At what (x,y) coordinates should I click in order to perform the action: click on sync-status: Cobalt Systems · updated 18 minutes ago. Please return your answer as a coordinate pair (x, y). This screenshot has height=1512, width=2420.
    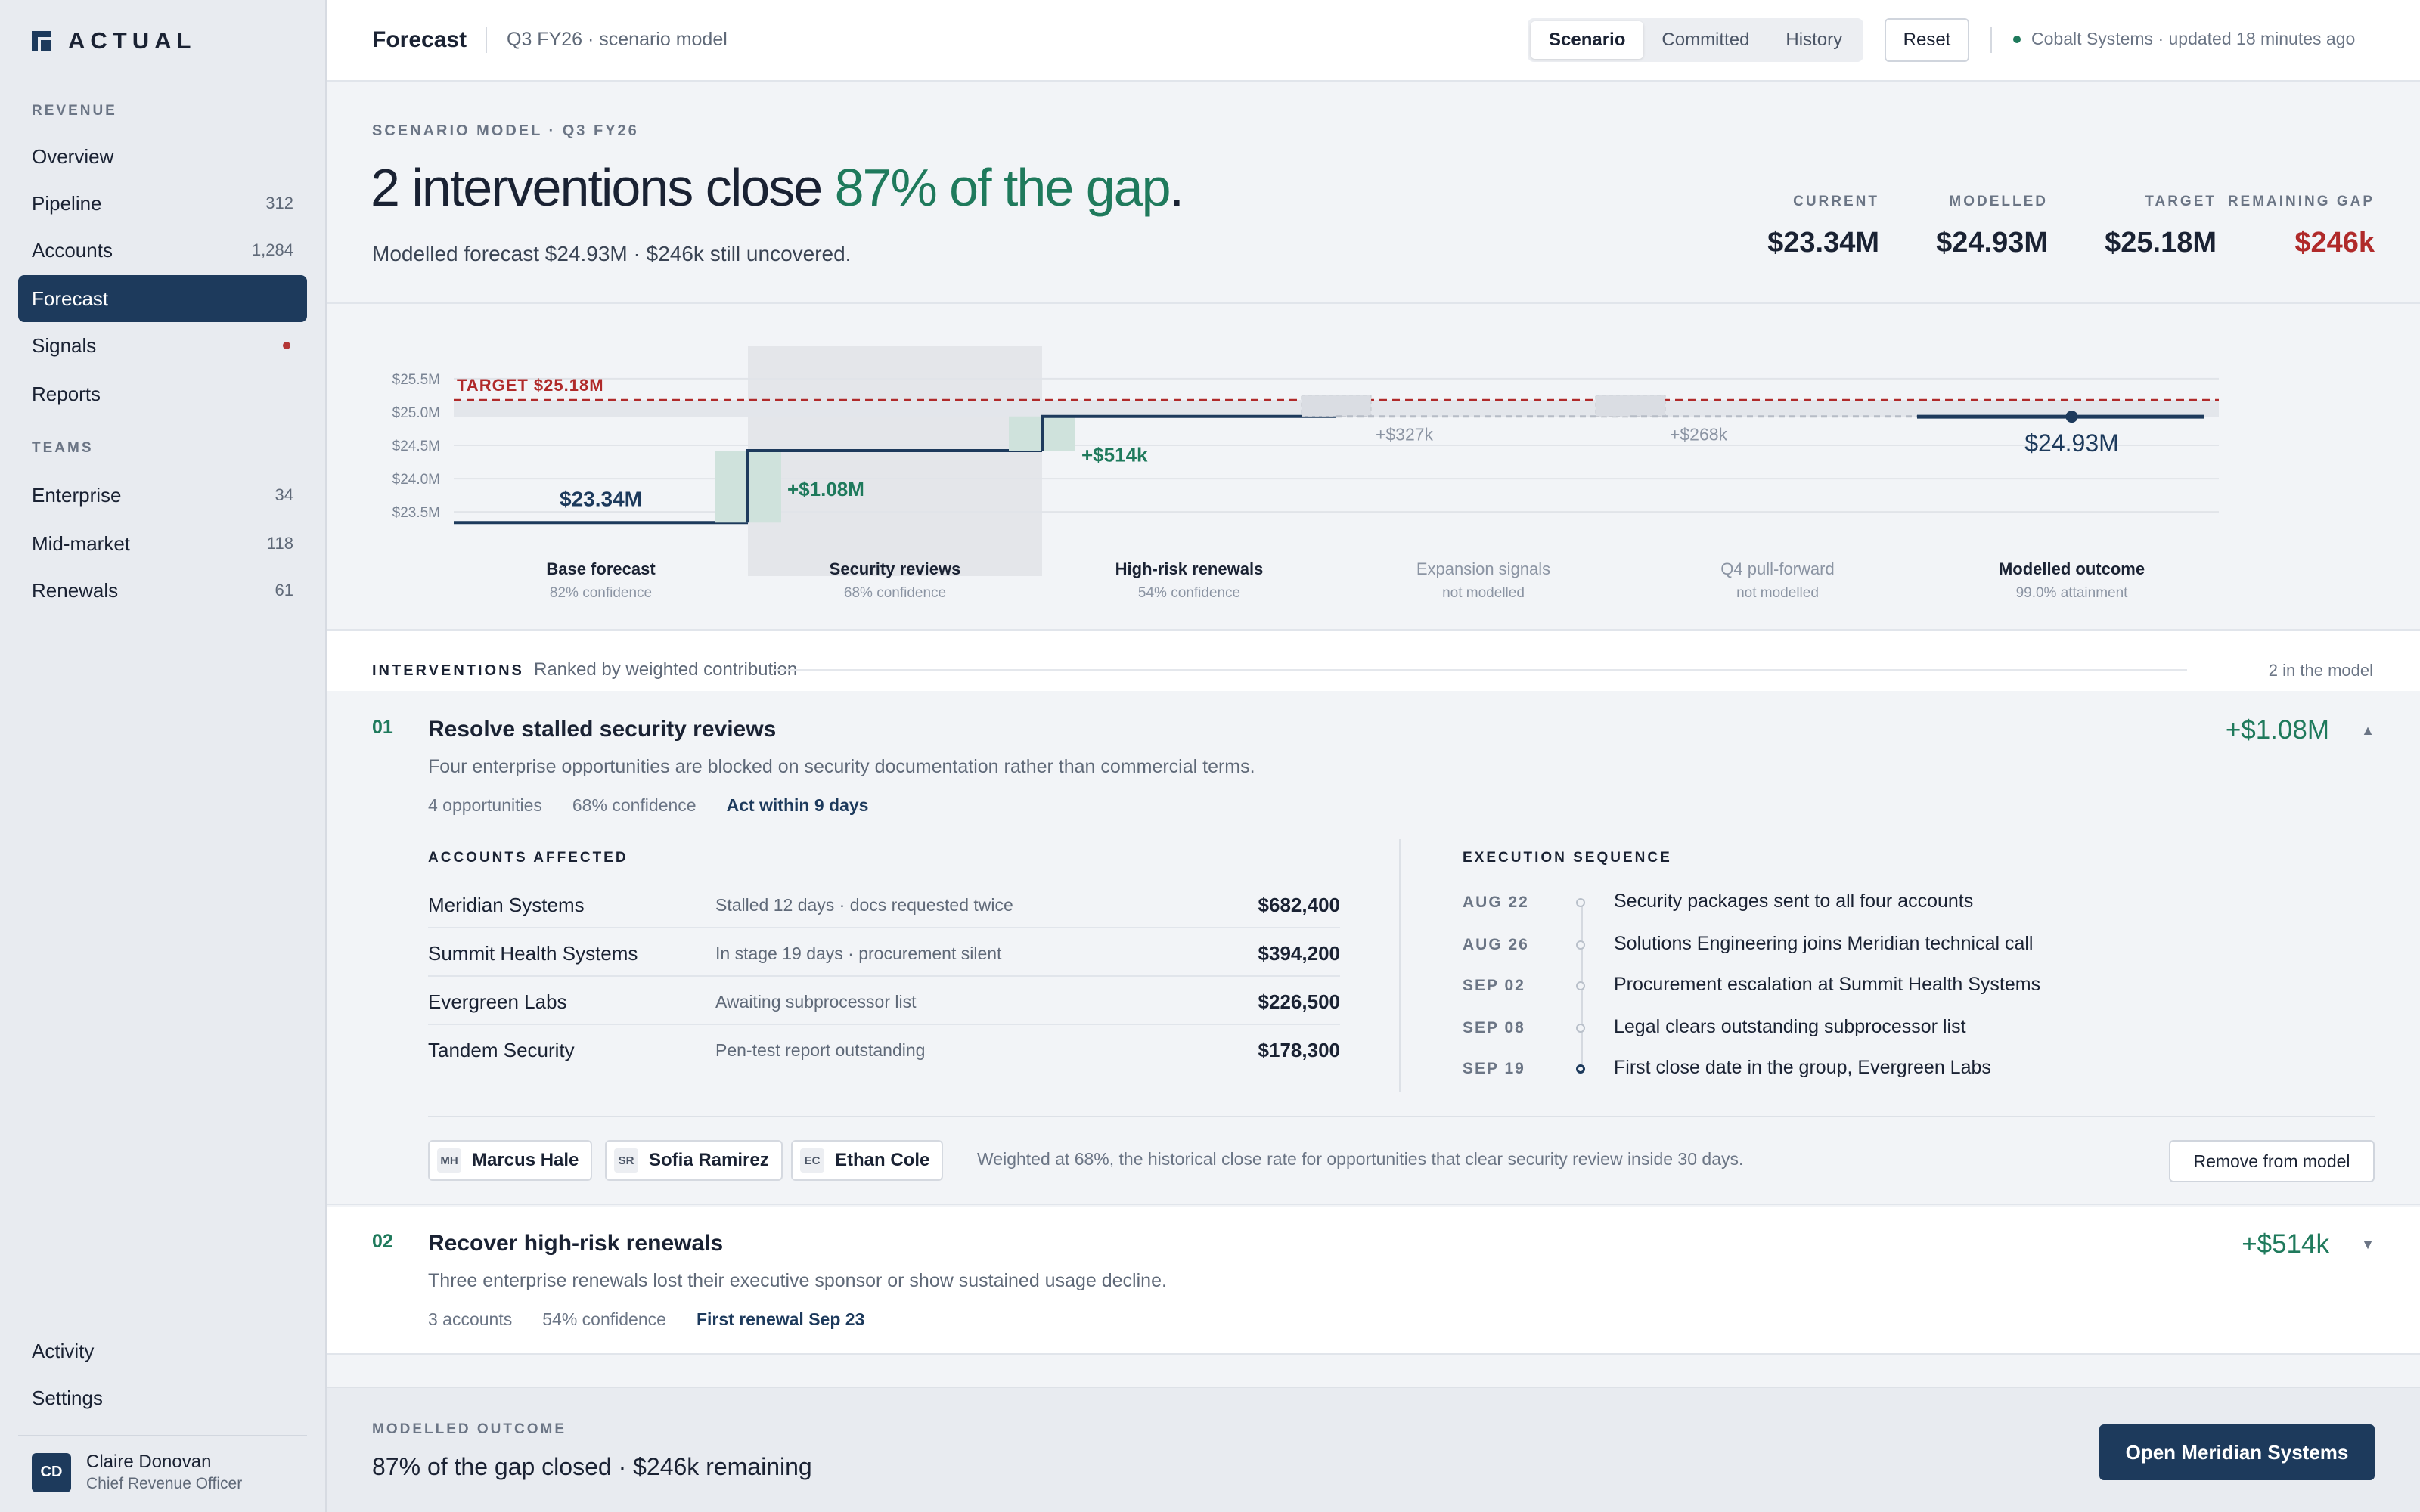
    Looking at the image, I should click on (2184, 39).